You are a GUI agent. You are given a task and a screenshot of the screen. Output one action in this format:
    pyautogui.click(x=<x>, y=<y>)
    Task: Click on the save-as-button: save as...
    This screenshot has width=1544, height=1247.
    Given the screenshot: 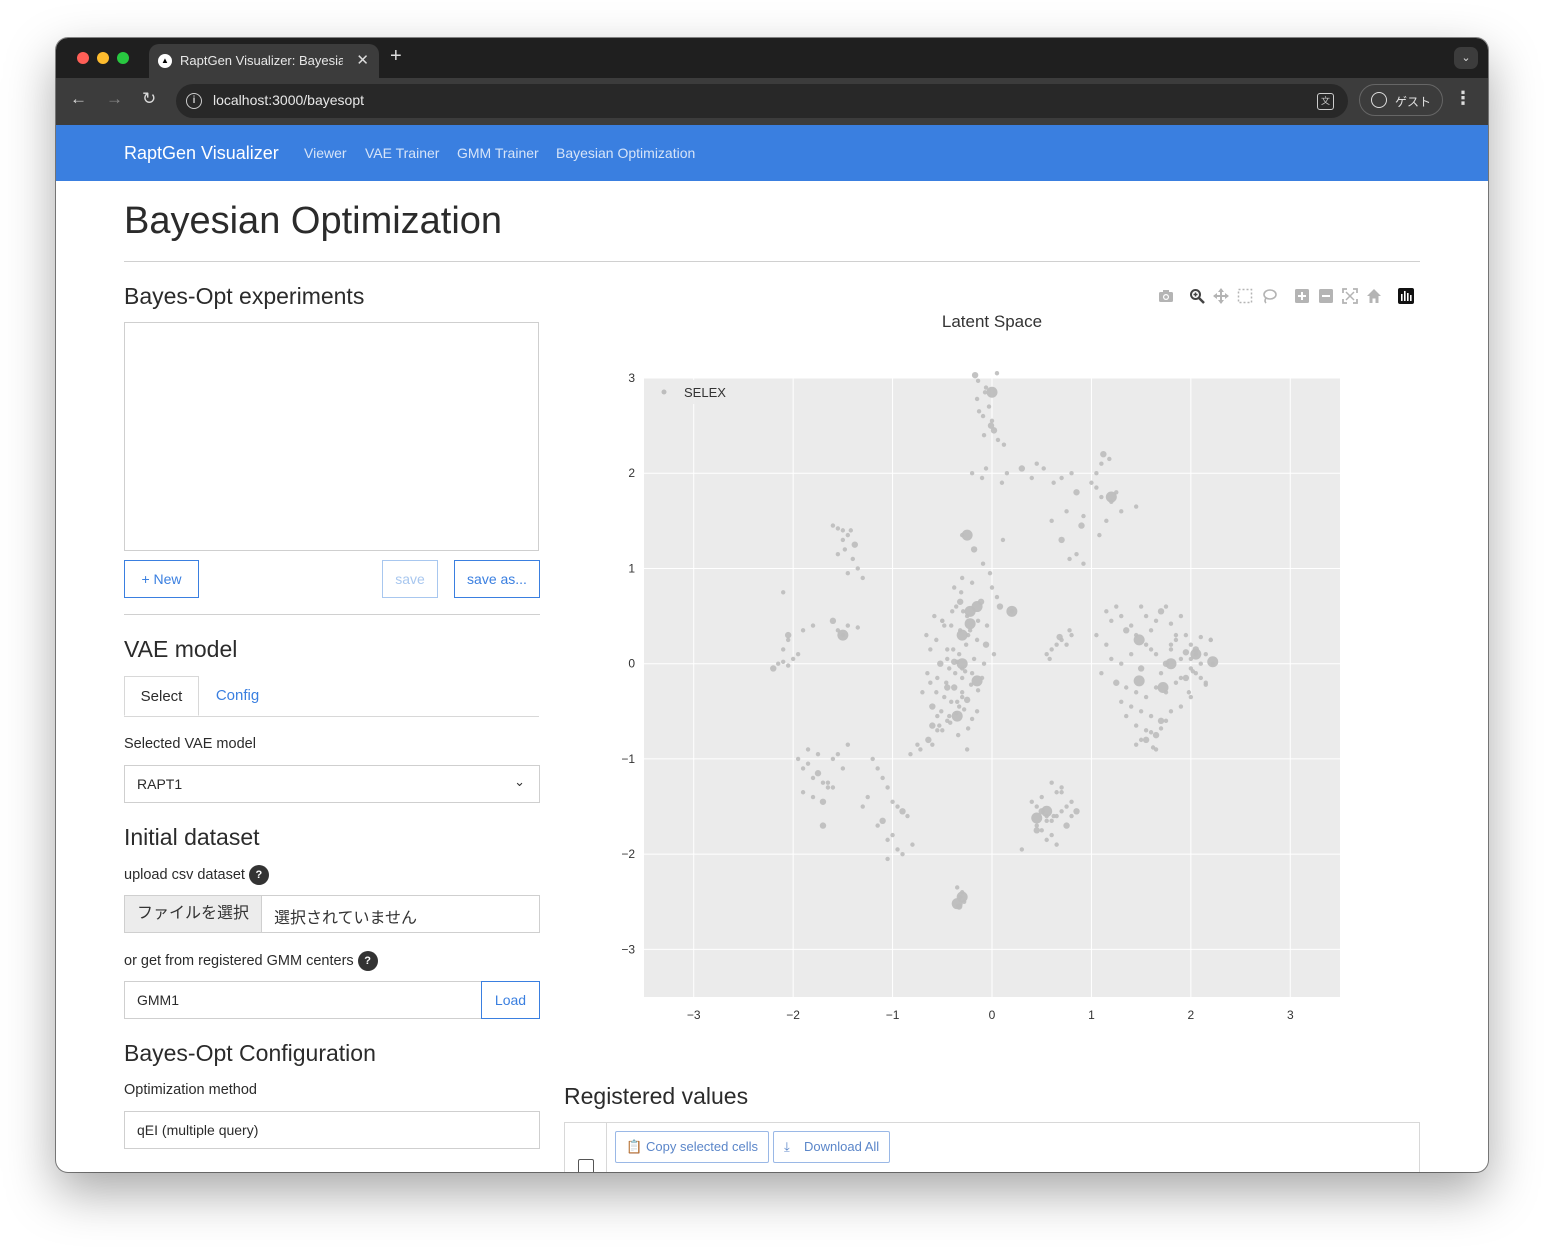 What is the action you would take?
    pyautogui.click(x=497, y=579)
    